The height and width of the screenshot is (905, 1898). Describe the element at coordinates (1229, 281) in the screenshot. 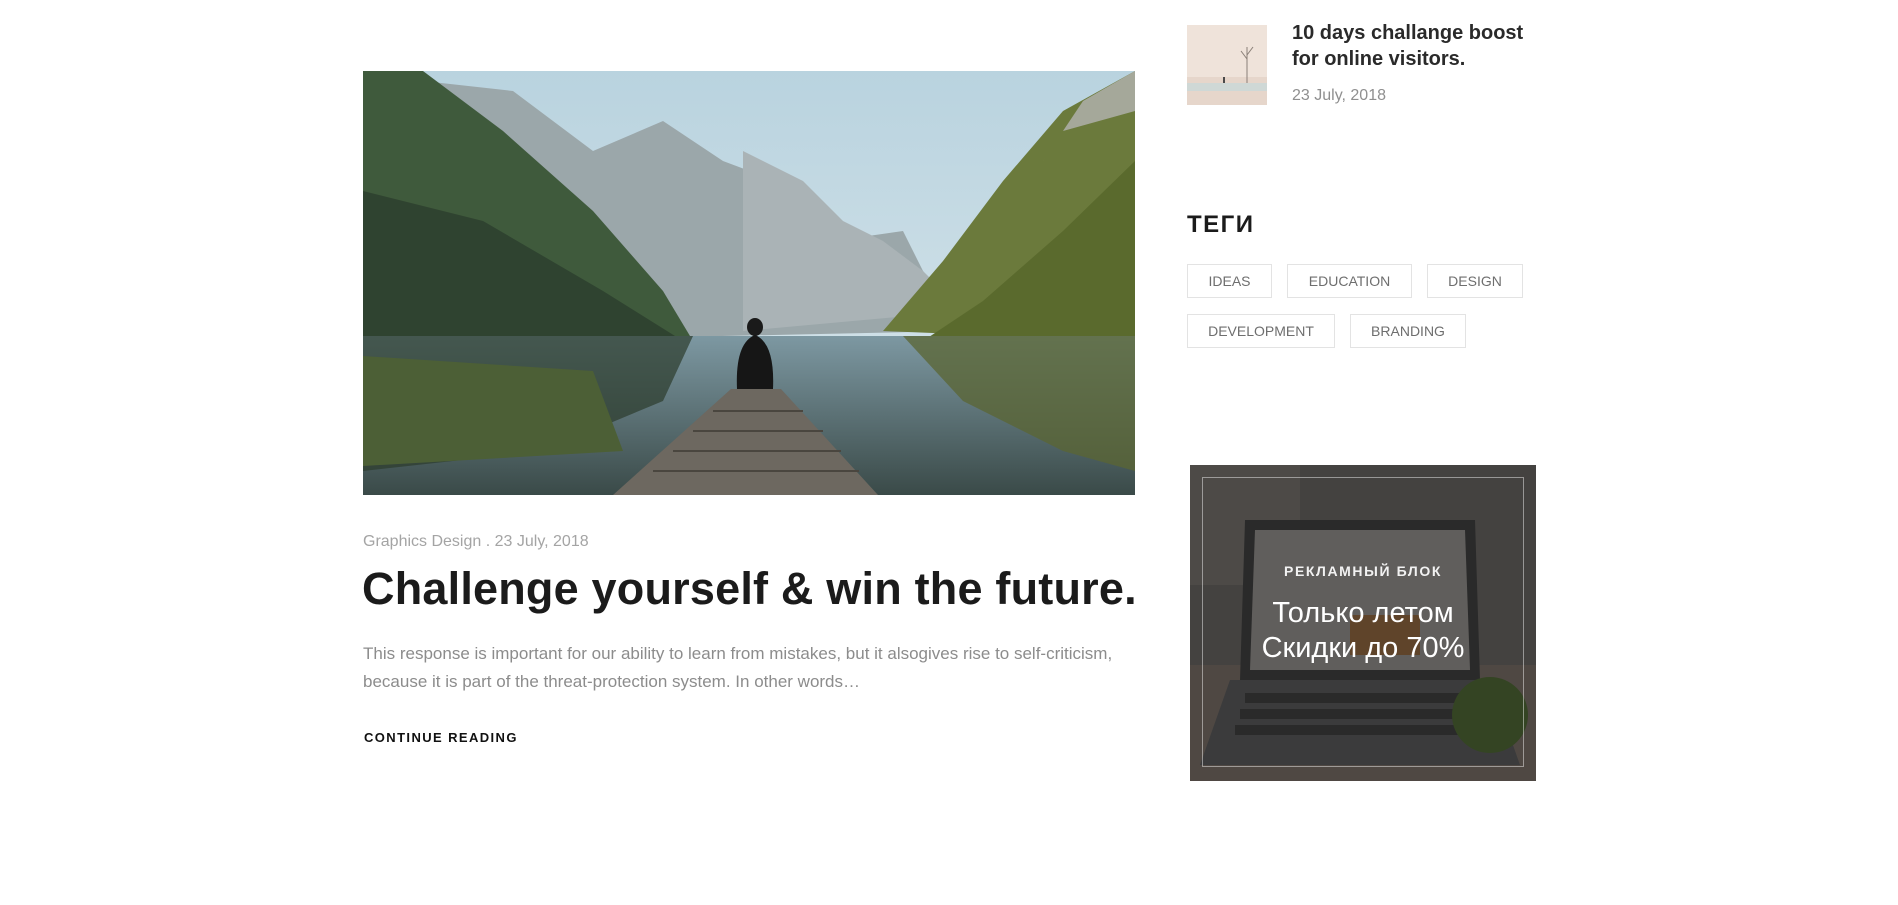

I see `tag-ideas: IDEAS` at that location.